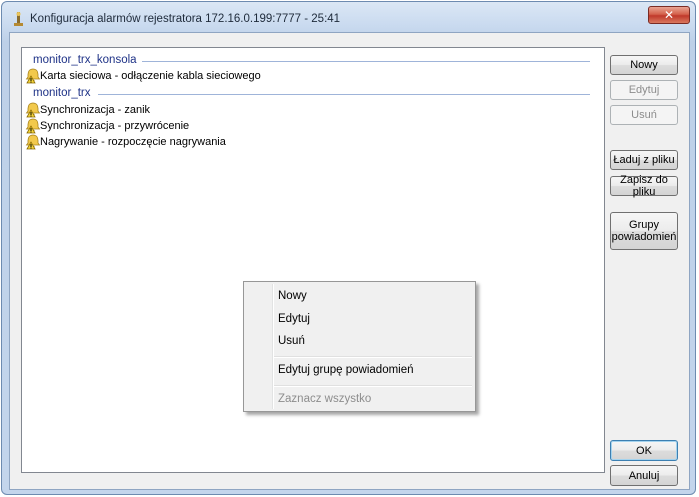  What do you see at coordinates (305, 110) in the screenshot?
I see `list-item: Synchronizacja - zanik` at bounding box center [305, 110].